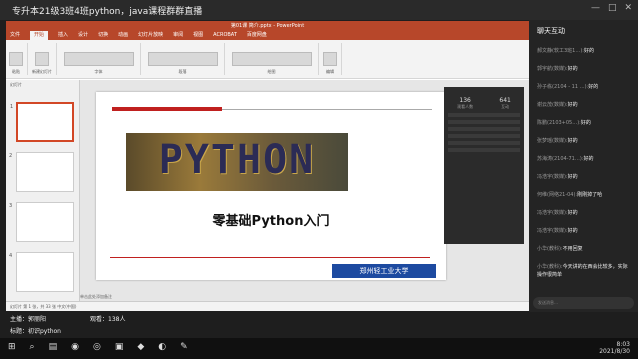 The image size is (638, 359). Describe the element at coordinates (41, 172) in the screenshot. I see `thumbnail-slide-2: 2` at that location.